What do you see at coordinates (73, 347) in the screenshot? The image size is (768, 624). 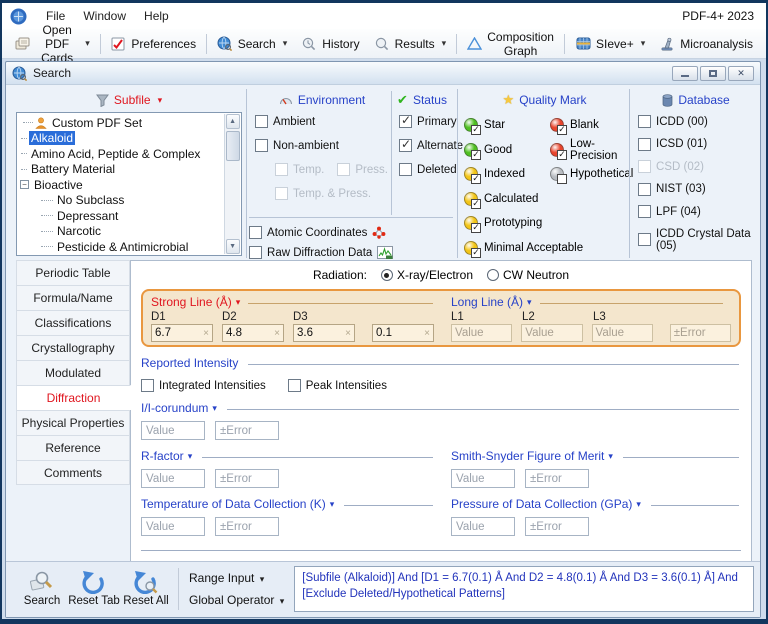 I see `tab-crystallography: Crystallography` at bounding box center [73, 347].